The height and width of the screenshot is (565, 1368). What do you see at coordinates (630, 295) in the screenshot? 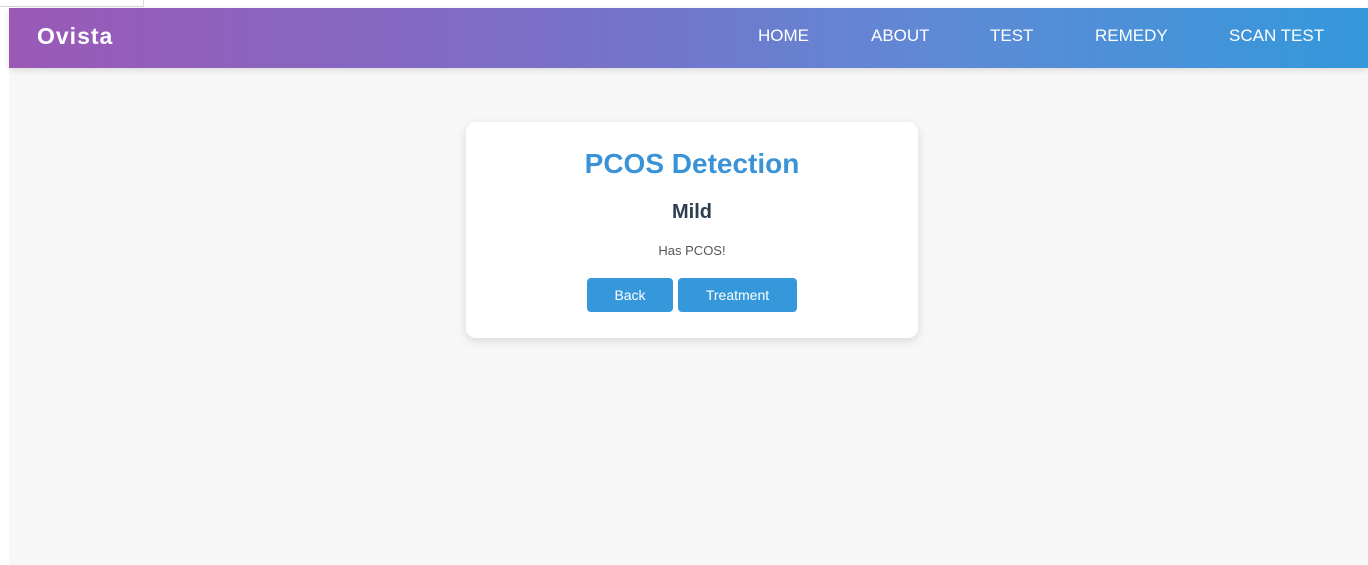
I see `back-button: Back` at bounding box center [630, 295].